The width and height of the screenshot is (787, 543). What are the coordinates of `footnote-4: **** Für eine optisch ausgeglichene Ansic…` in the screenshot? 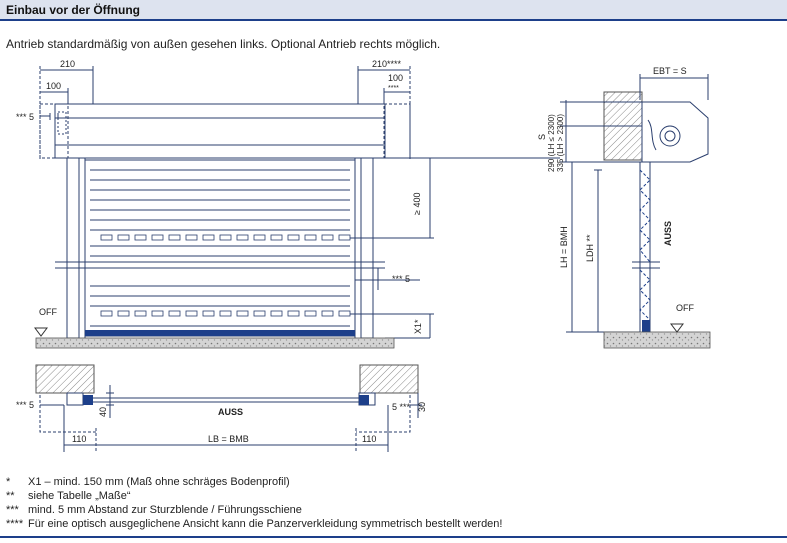 It's located at (254, 524).